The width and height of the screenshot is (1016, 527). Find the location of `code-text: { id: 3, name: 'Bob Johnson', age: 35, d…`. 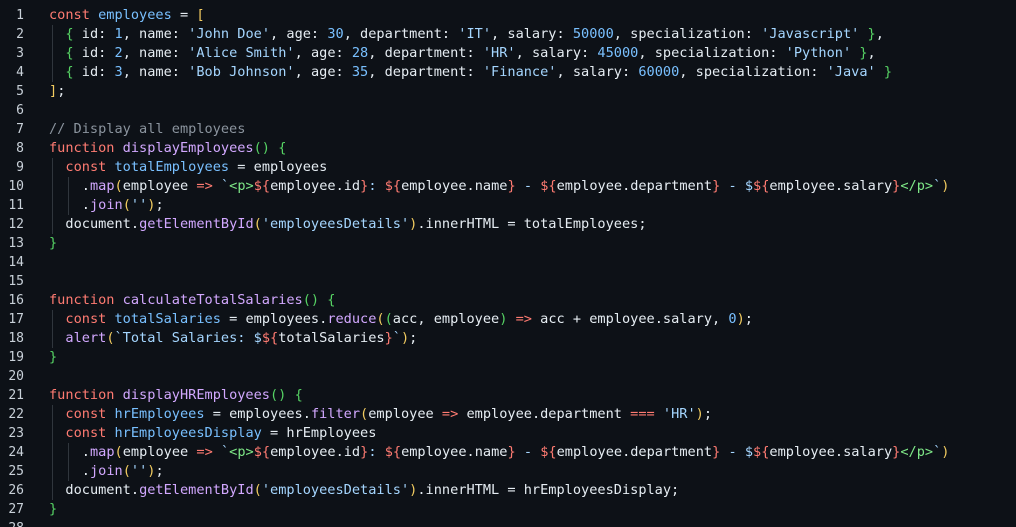

code-text: { id: 3, name: 'Bob Johnson', age: 35, d… is located at coordinates (478, 72).